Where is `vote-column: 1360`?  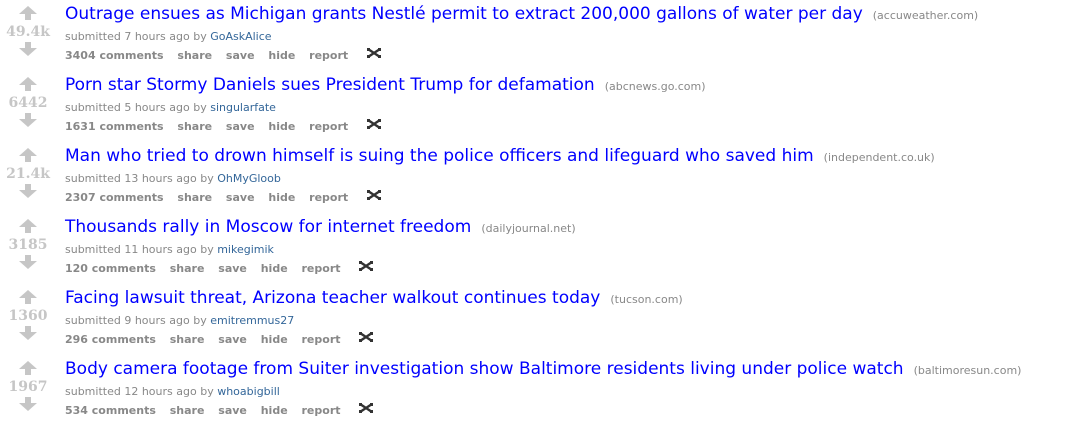
vote-column: 1360 is located at coordinates (28, 322).